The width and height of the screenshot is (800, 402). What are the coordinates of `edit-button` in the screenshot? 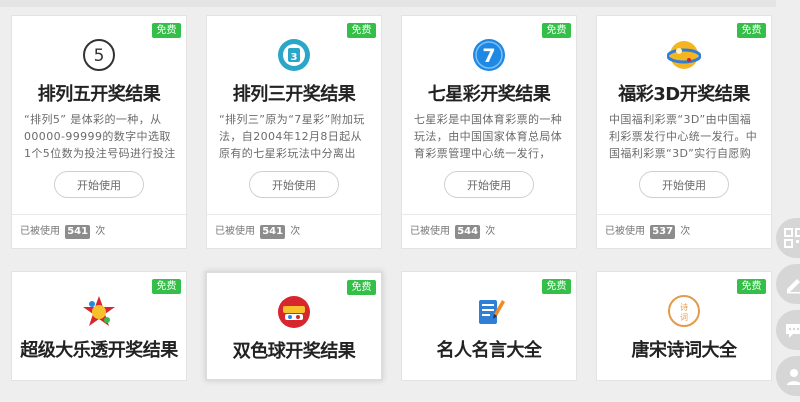 It's located at (788, 284).